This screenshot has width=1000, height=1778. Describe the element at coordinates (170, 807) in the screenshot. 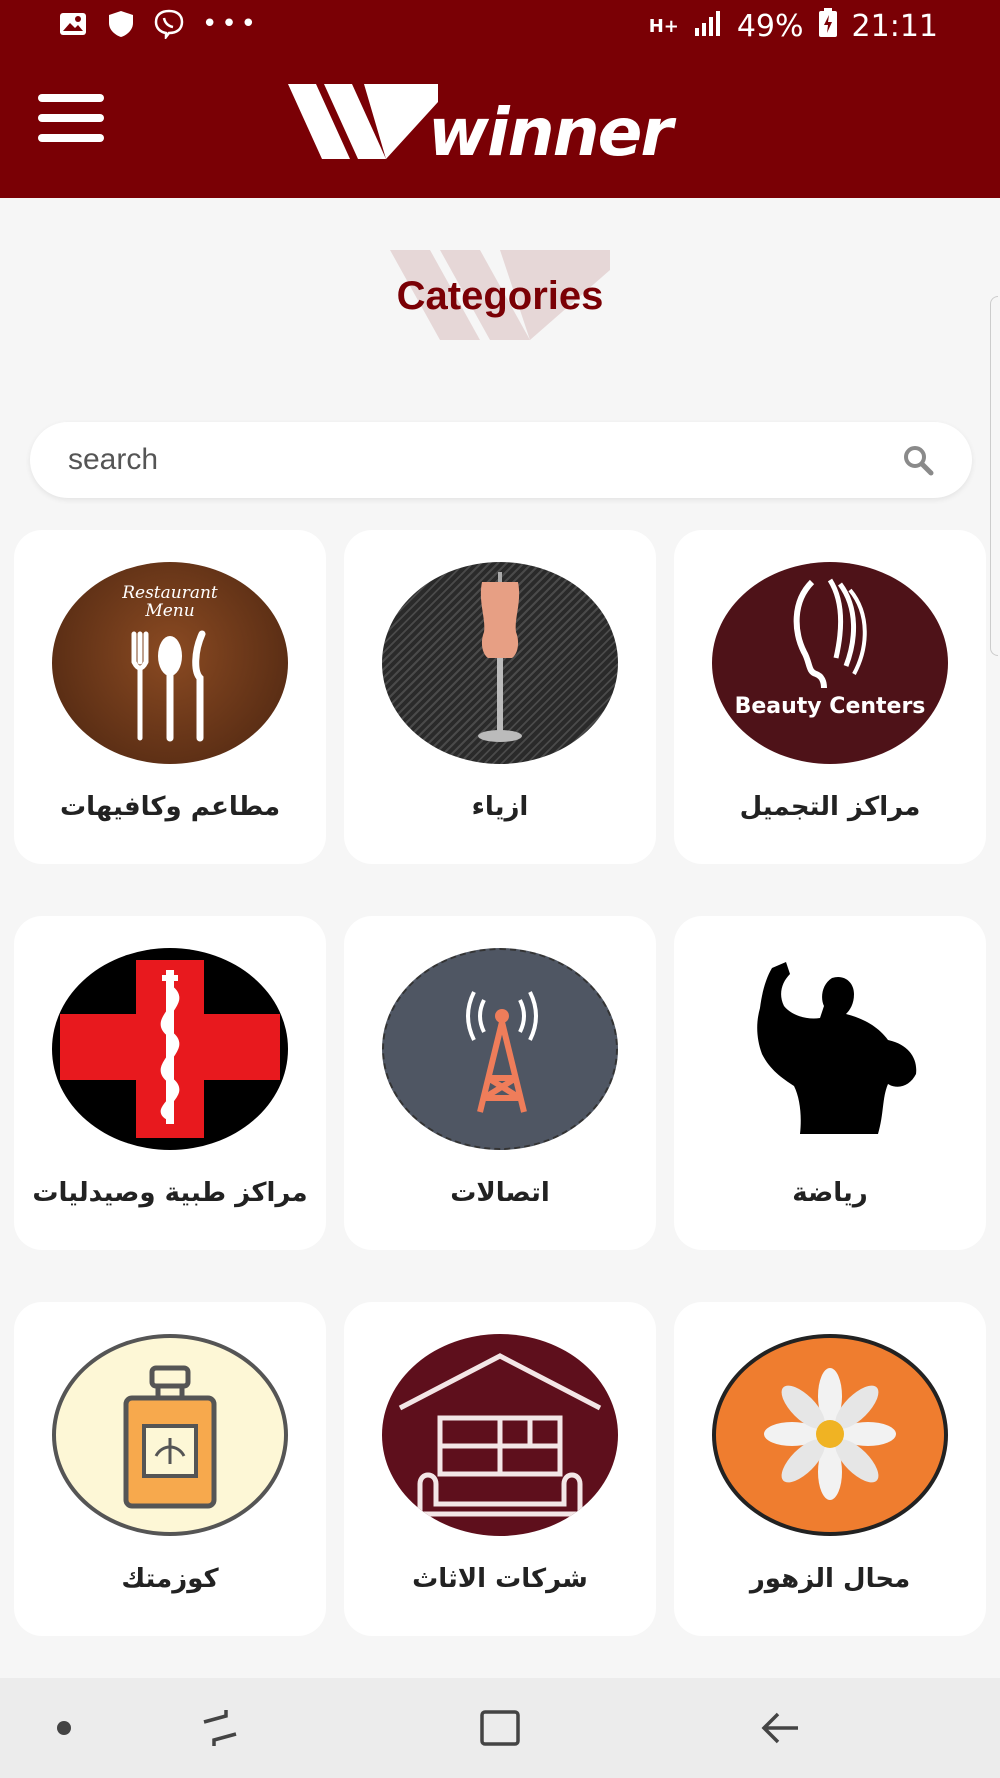

I see `category-label: مطاعم وكافيهات` at that location.